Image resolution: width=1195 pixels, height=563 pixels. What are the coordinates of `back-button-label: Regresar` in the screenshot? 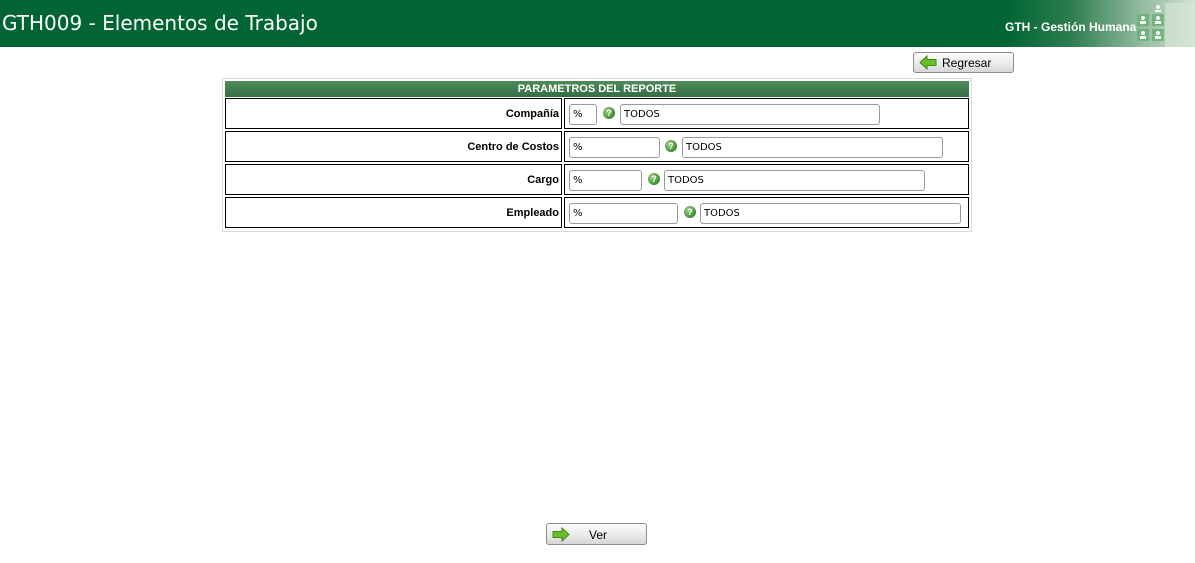 It's located at (967, 63).